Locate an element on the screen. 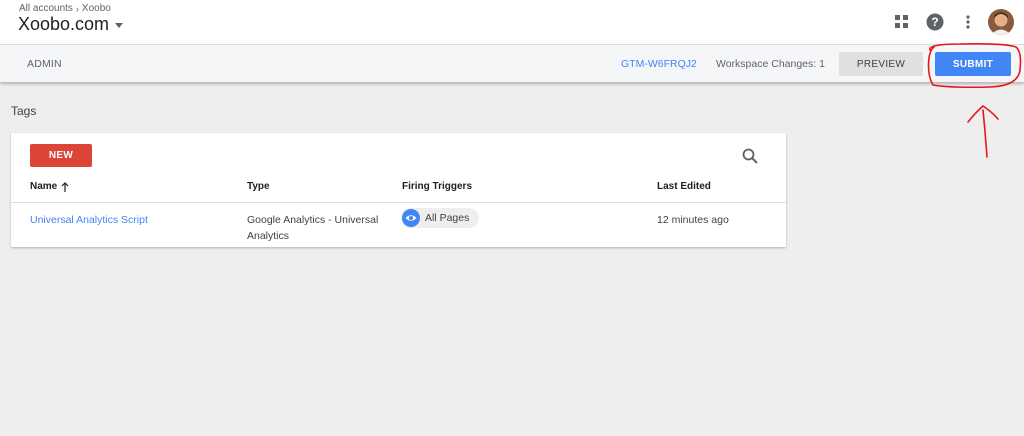  annotation-arrow-shaft is located at coordinates (985, 133).